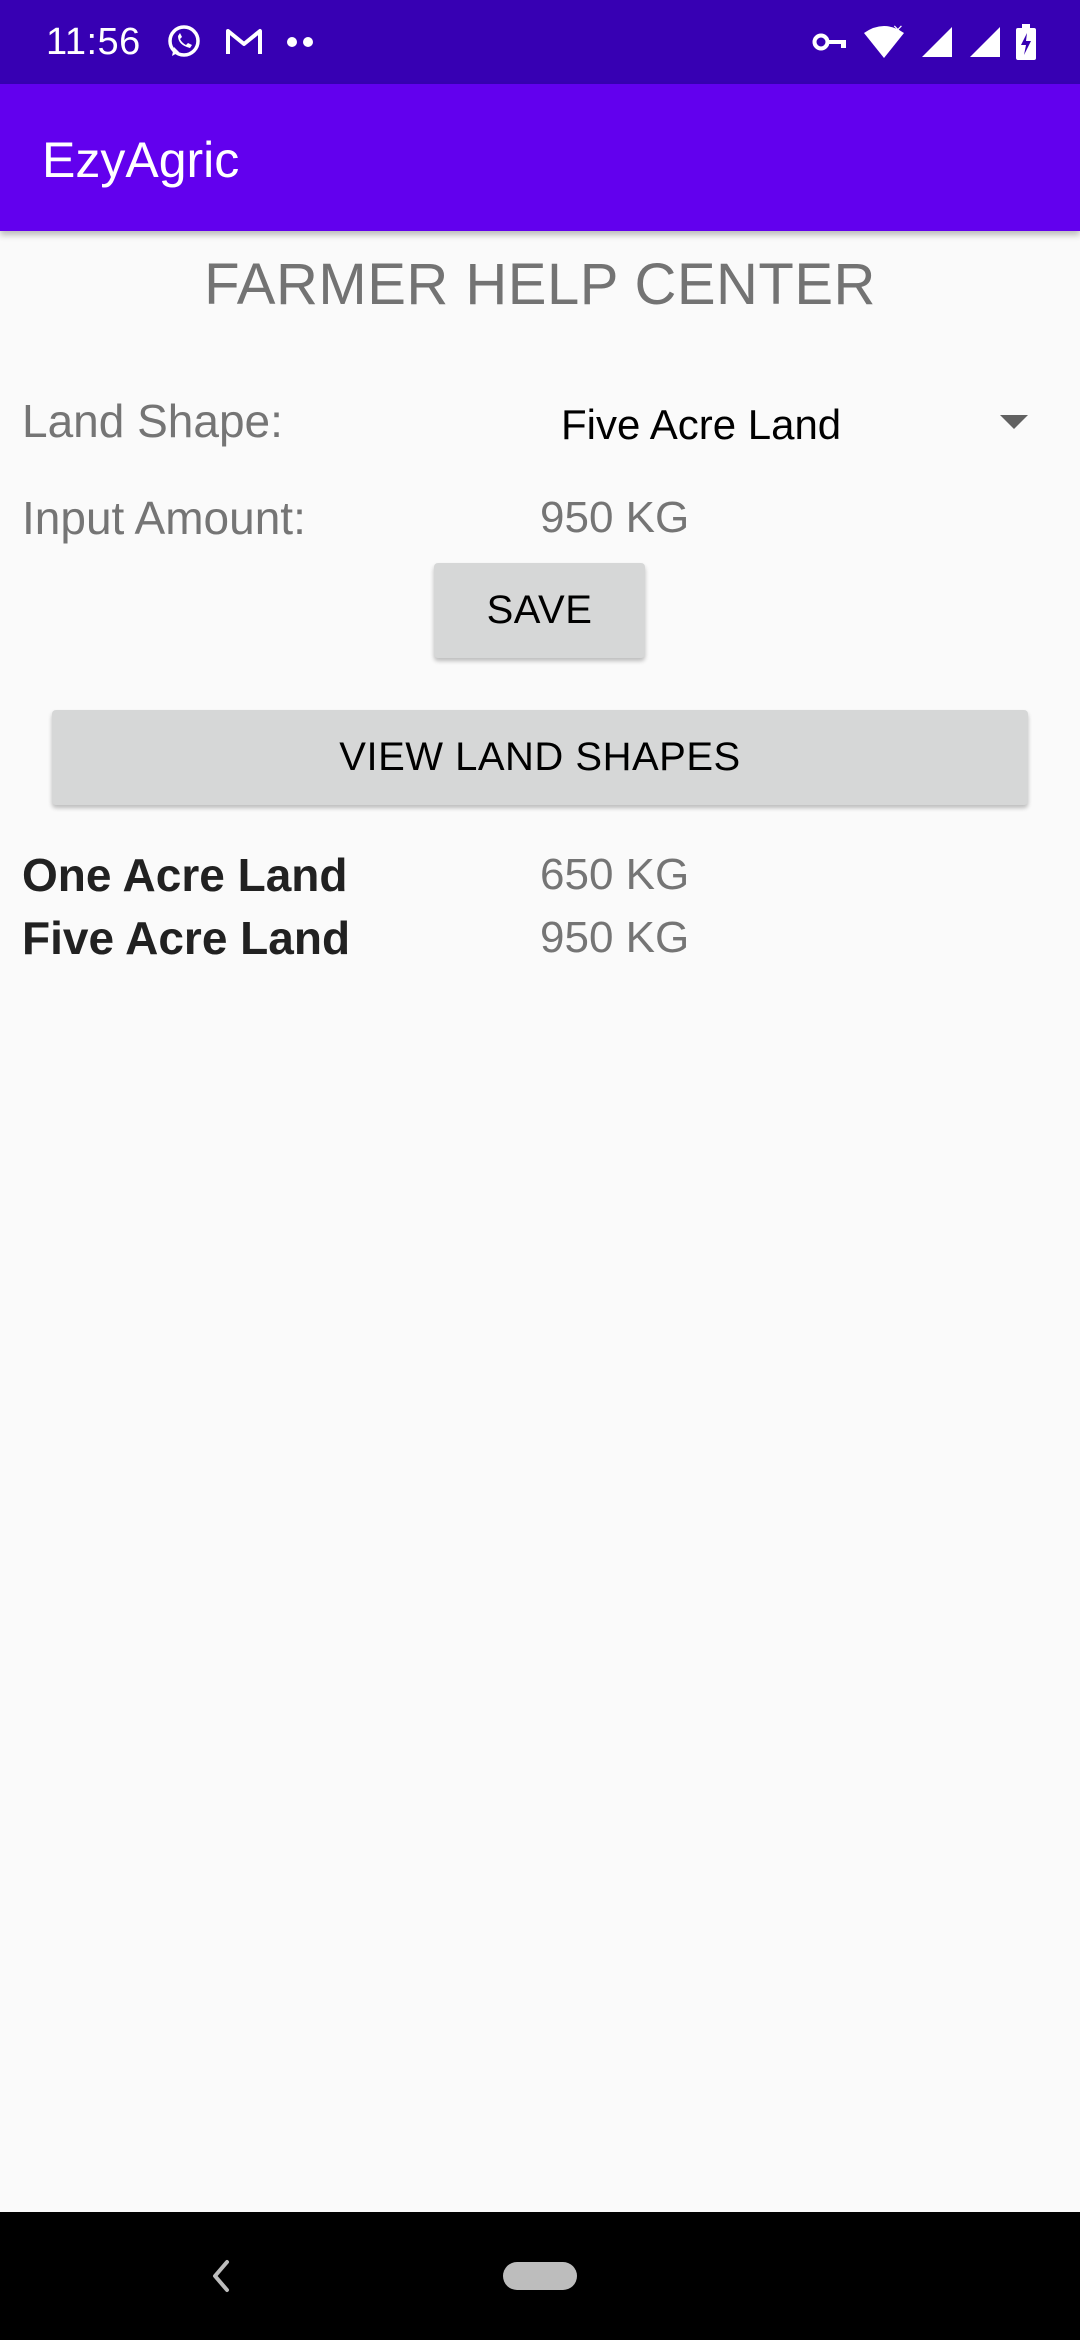 The width and height of the screenshot is (1080, 2340). I want to click on navigation-bar, so click(540, 2276).